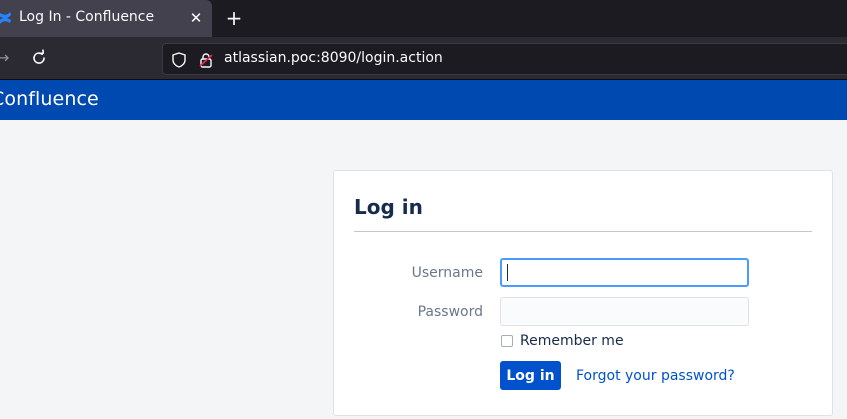 The image size is (847, 419). What do you see at coordinates (206, 60) in the screenshot?
I see `insecure-lock-icon` at bounding box center [206, 60].